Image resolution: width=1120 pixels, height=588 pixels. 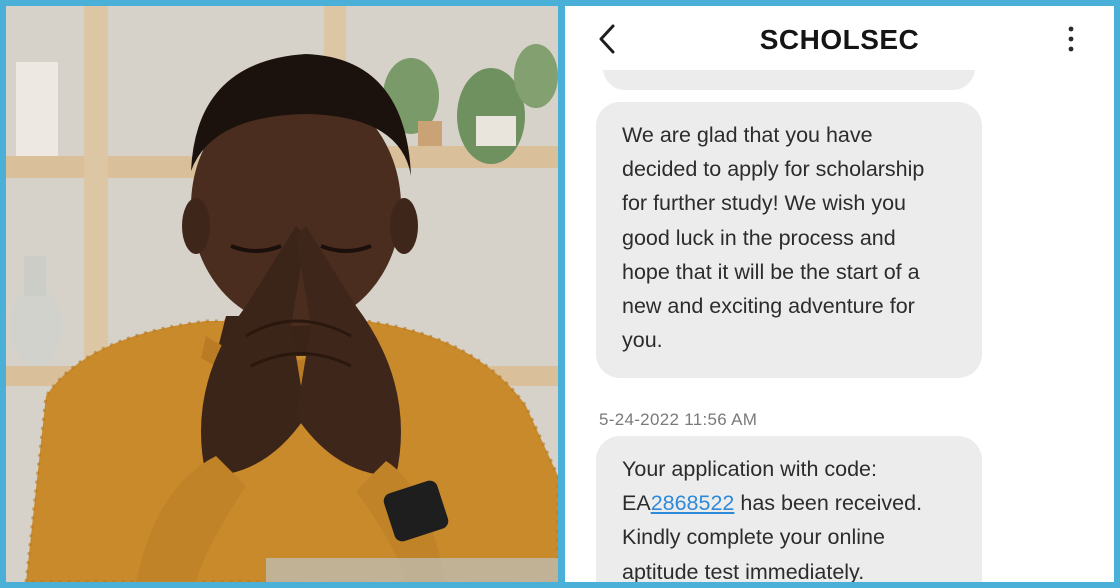 What do you see at coordinates (678, 419) in the screenshot?
I see `message-timestamp: 5-24-2022 11:56 AM` at bounding box center [678, 419].